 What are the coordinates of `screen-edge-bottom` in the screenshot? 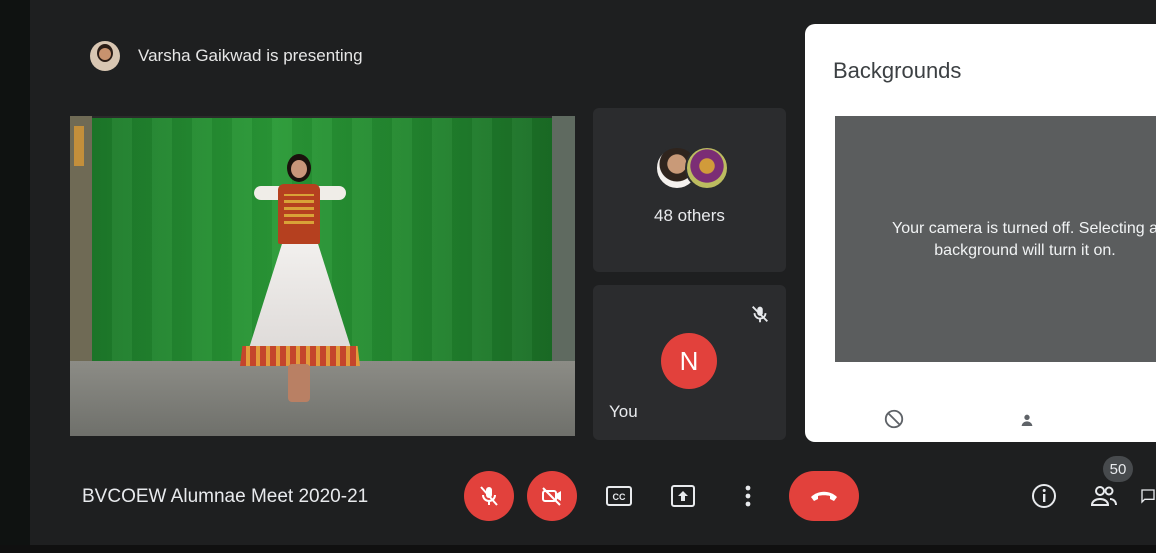 It's located at (578, 549).